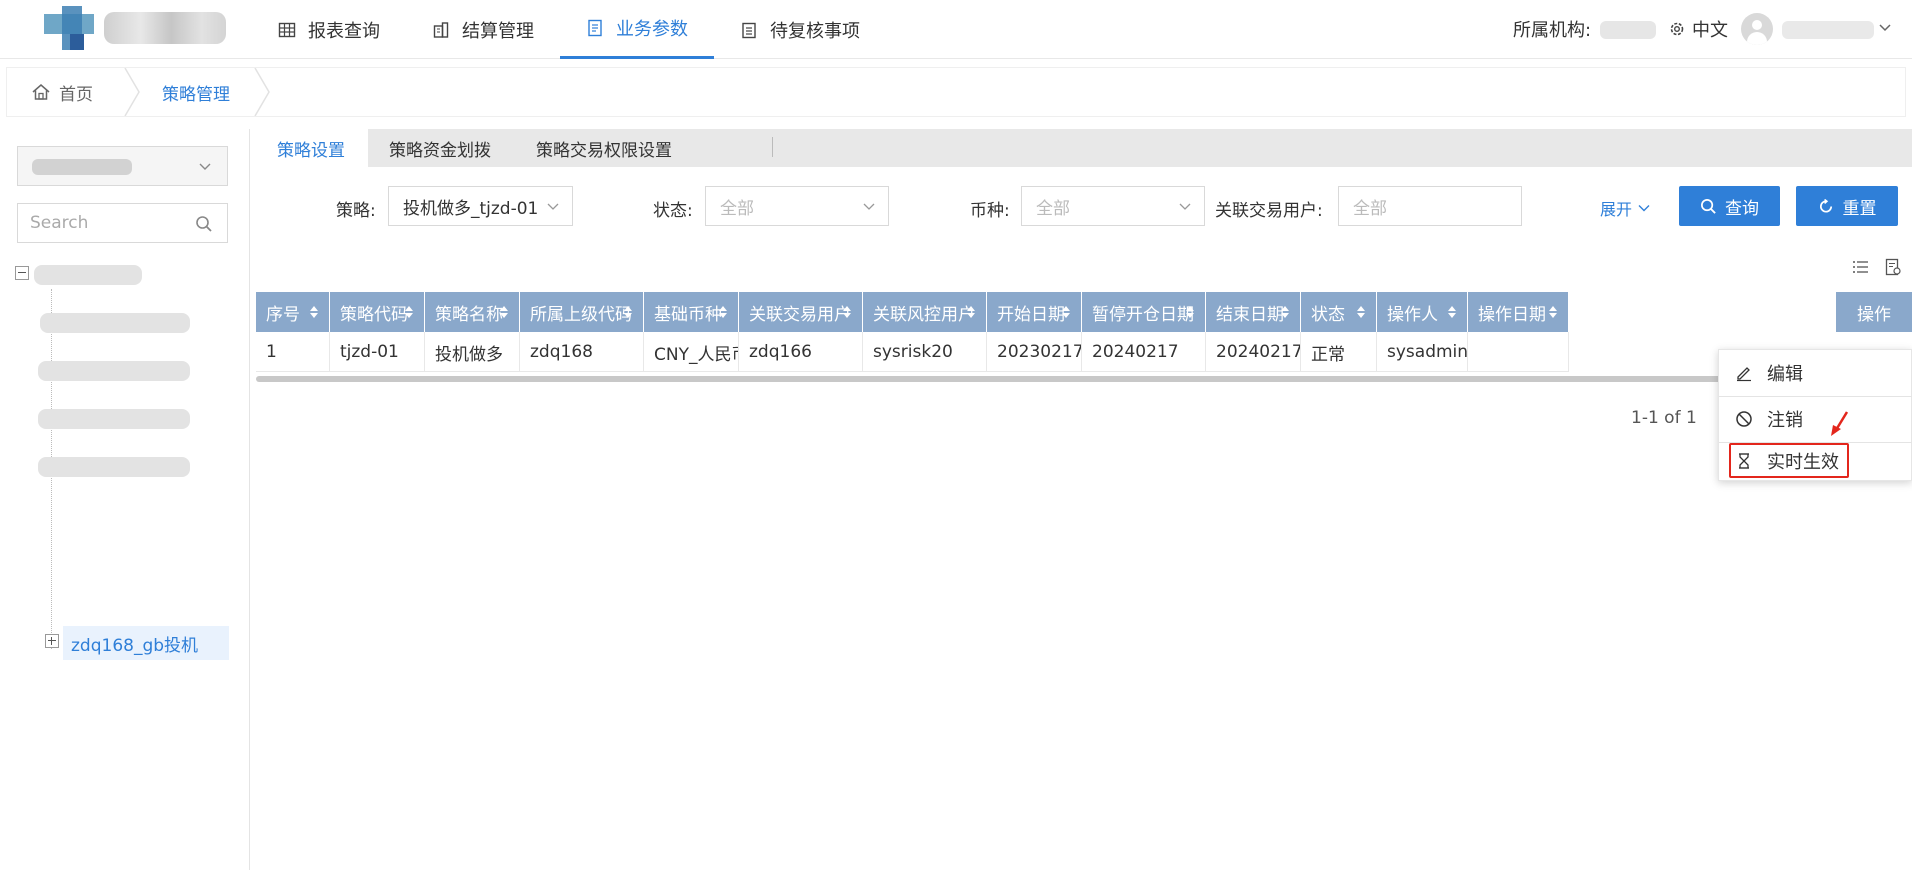 This screenshot has height=870, width=1912. What do you see at coordinates (1053, 208) in the screenshot?
I see `currency-select-placeholder: 全部` at bounding box center [1053, 208].